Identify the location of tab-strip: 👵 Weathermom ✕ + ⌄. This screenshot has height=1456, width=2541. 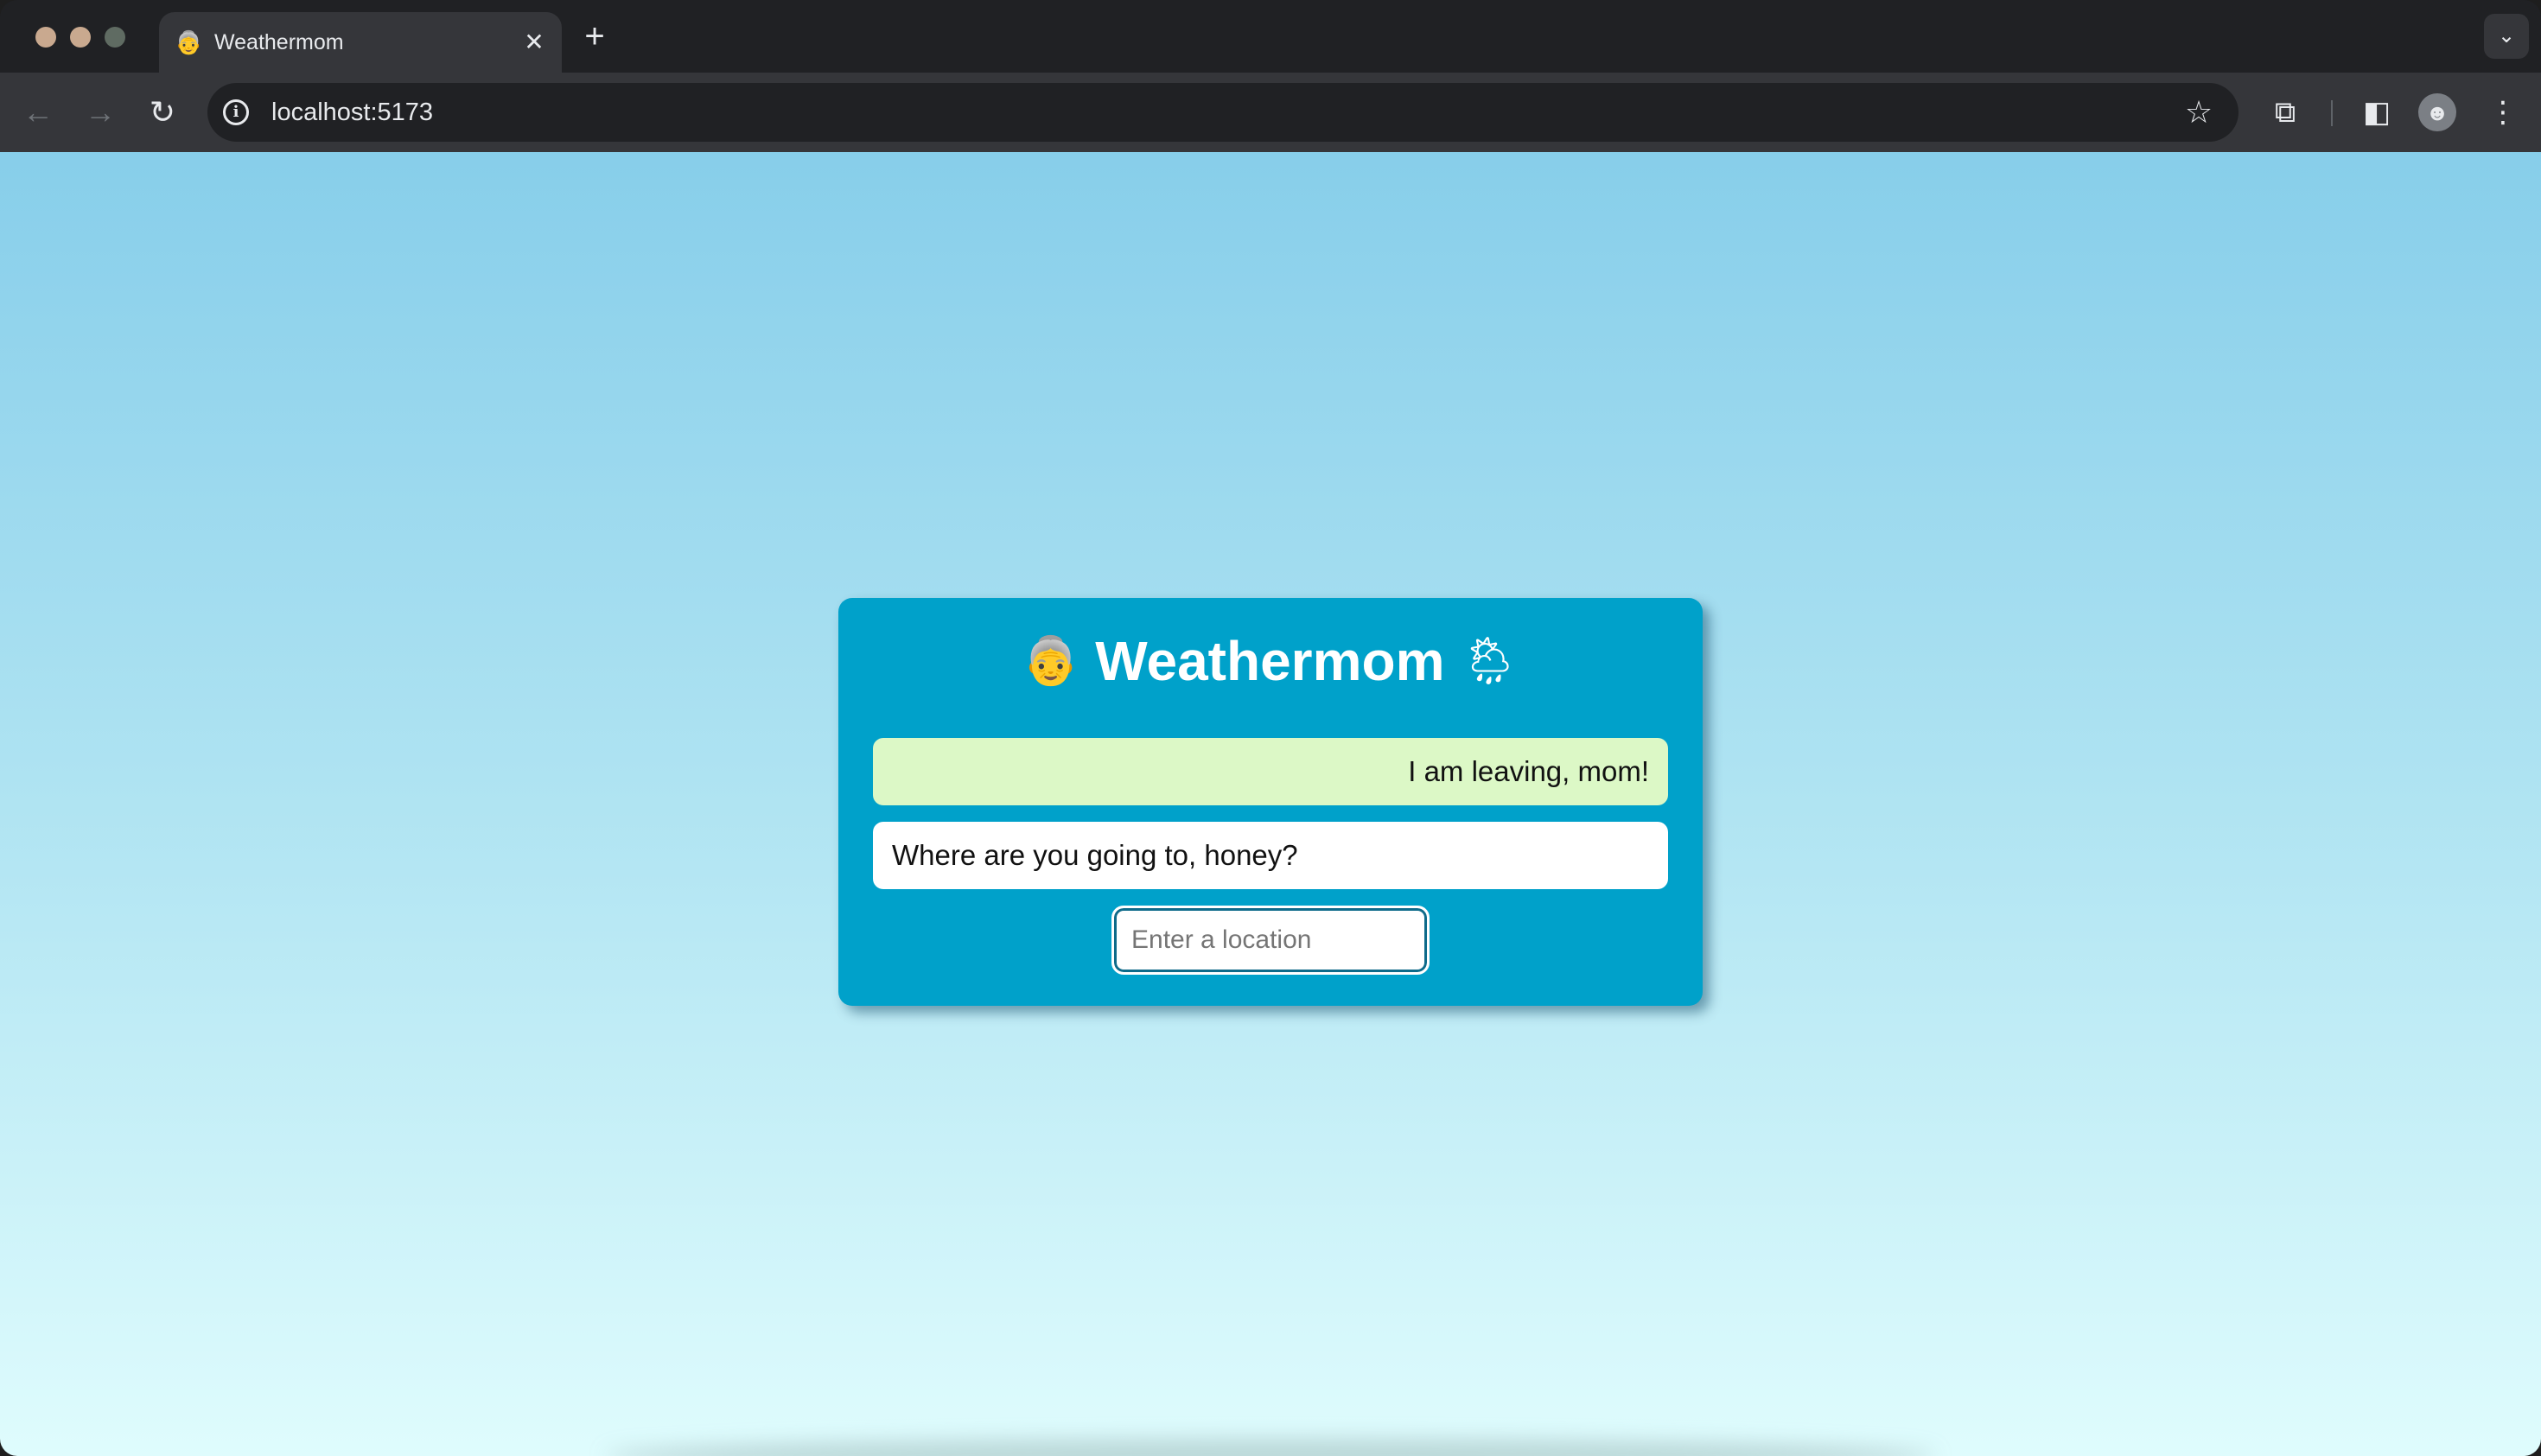
(1270, 37).